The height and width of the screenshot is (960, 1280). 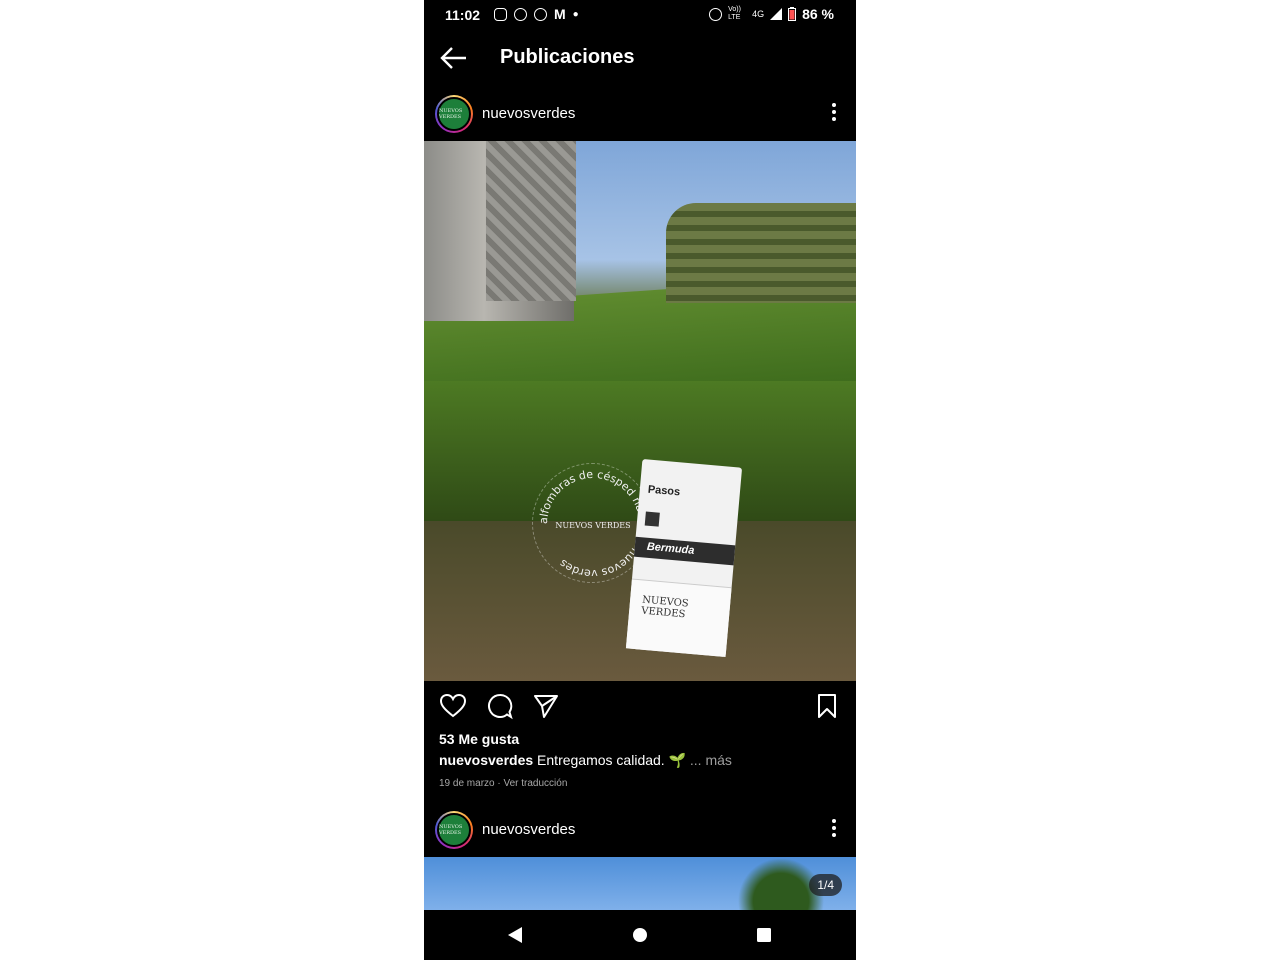 What do you see at coordinates (560, 14) in the screenshot?
I see `movistar-icon: M` at bounding box center [560, 14].